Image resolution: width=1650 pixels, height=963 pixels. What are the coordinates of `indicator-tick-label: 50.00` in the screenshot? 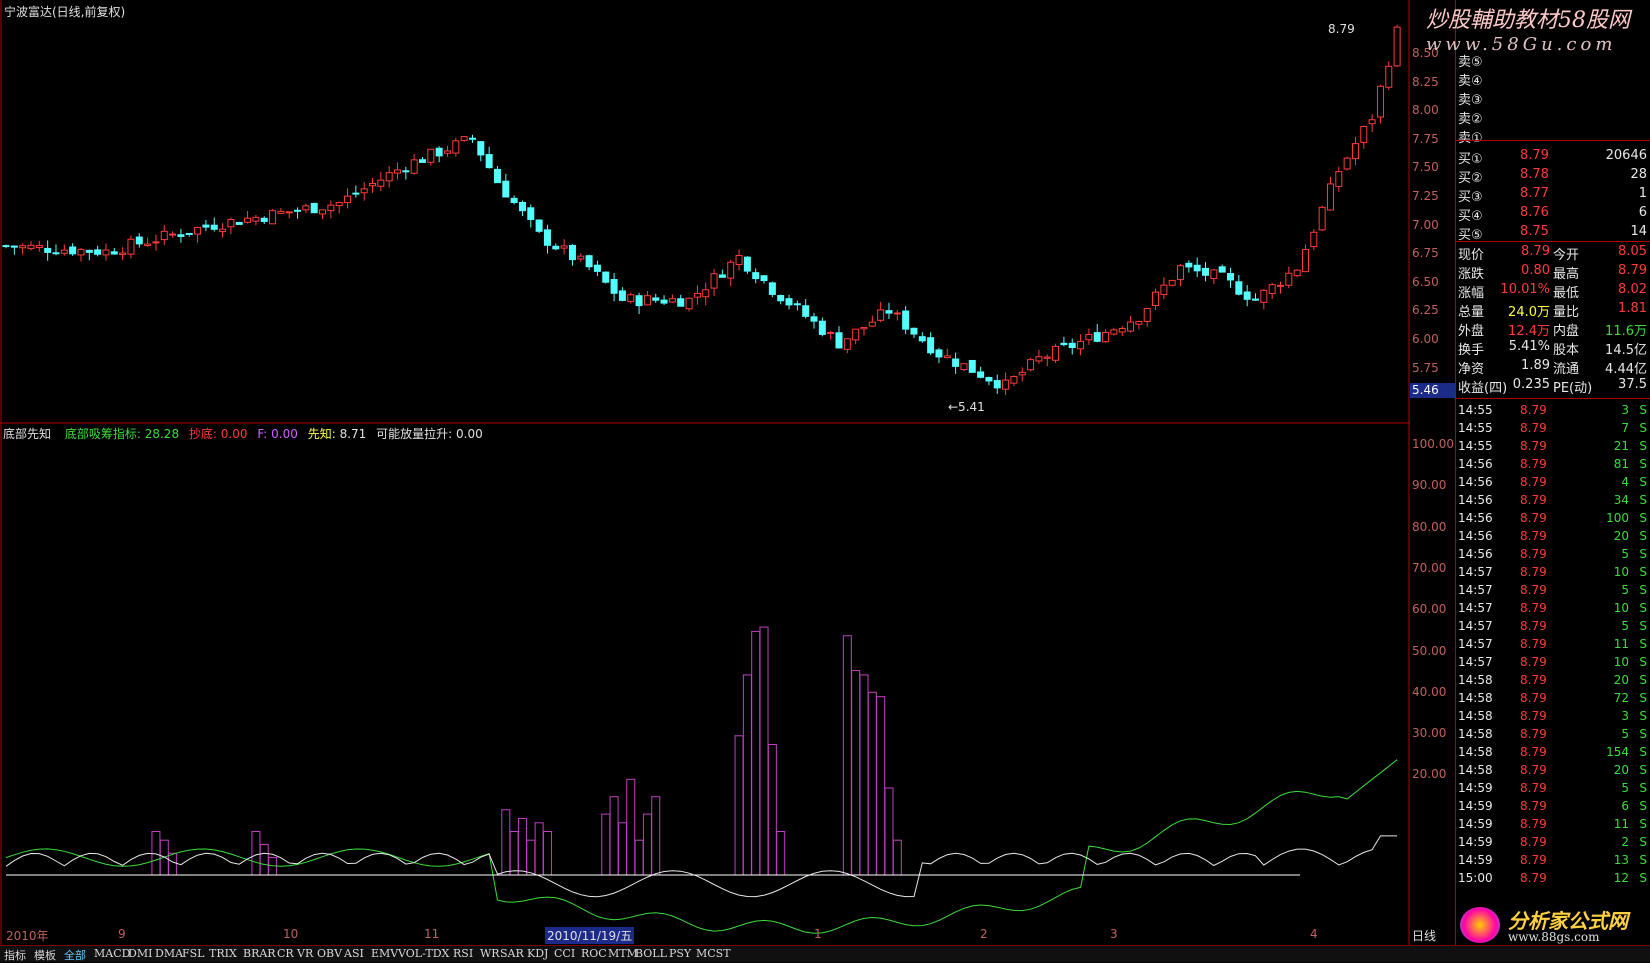 It's located at (1429, 650).